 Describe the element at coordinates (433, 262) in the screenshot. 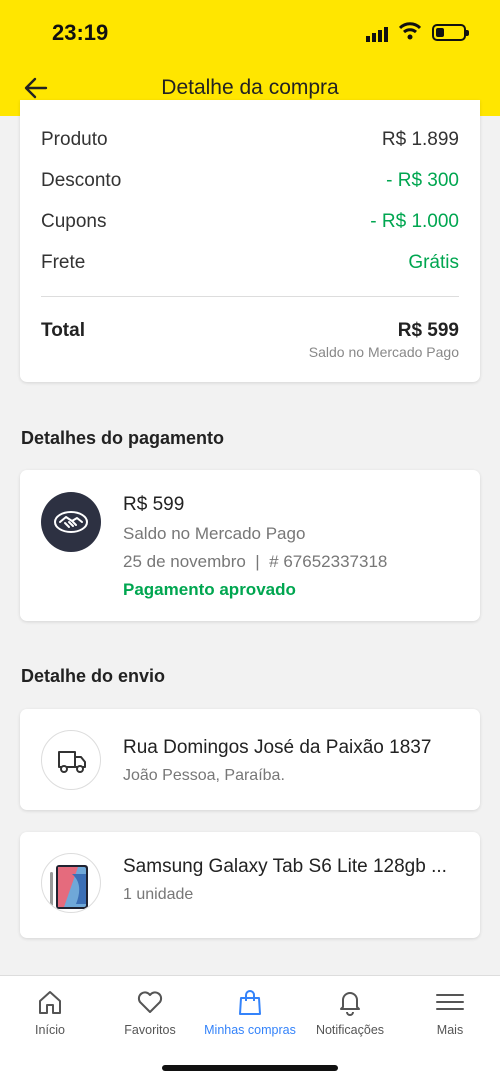

I see `summary-value: Grátis` at that location.